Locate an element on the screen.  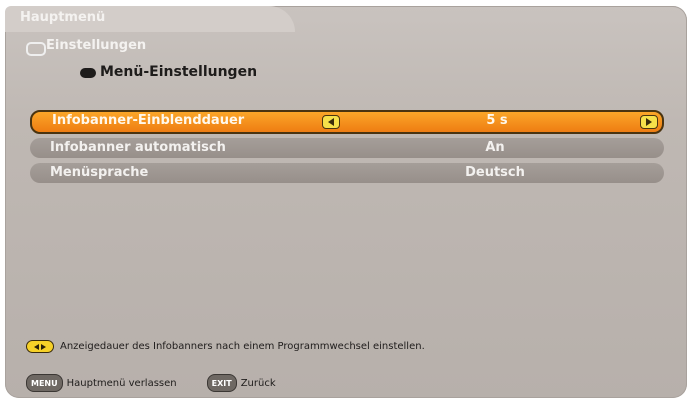
breadcrumb-hauptmenue: Hauptmenü is located at coordinates (63, 17).